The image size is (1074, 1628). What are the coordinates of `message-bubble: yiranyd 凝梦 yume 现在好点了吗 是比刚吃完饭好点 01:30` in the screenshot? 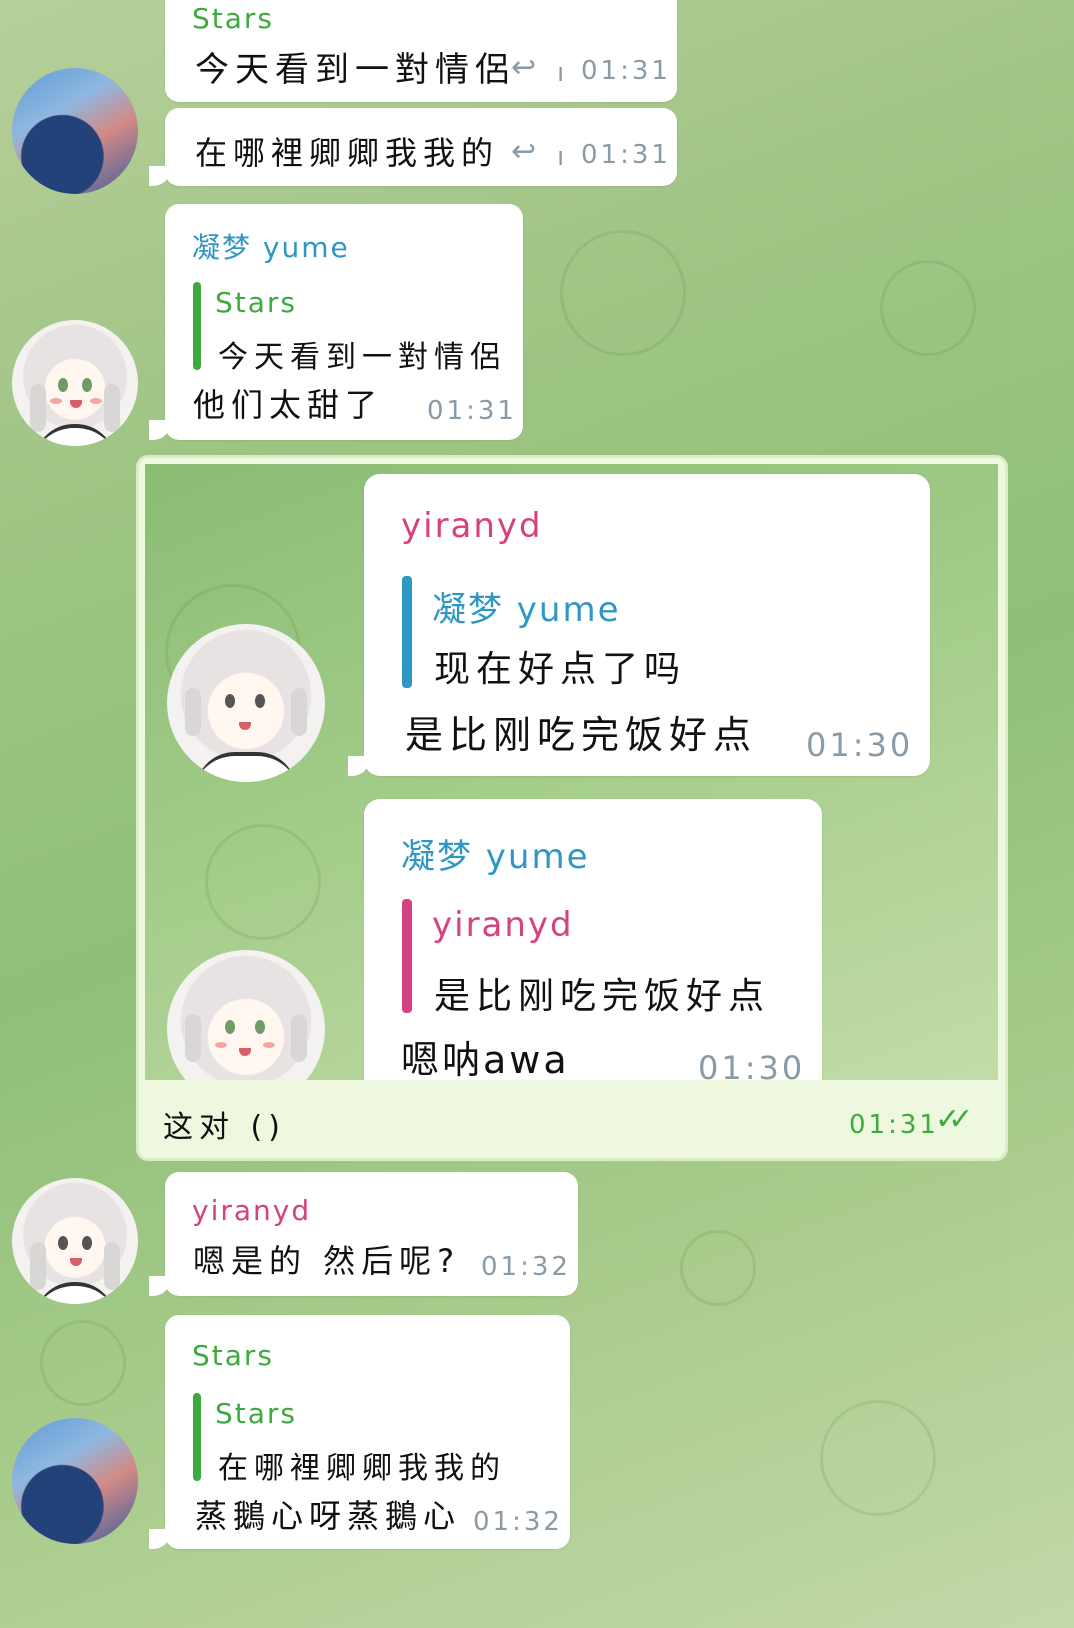 It's located at (639, 625).